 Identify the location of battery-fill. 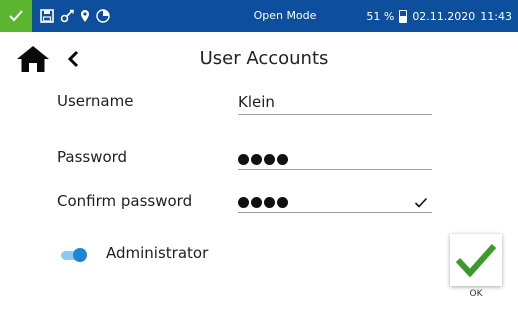
(403, 18).